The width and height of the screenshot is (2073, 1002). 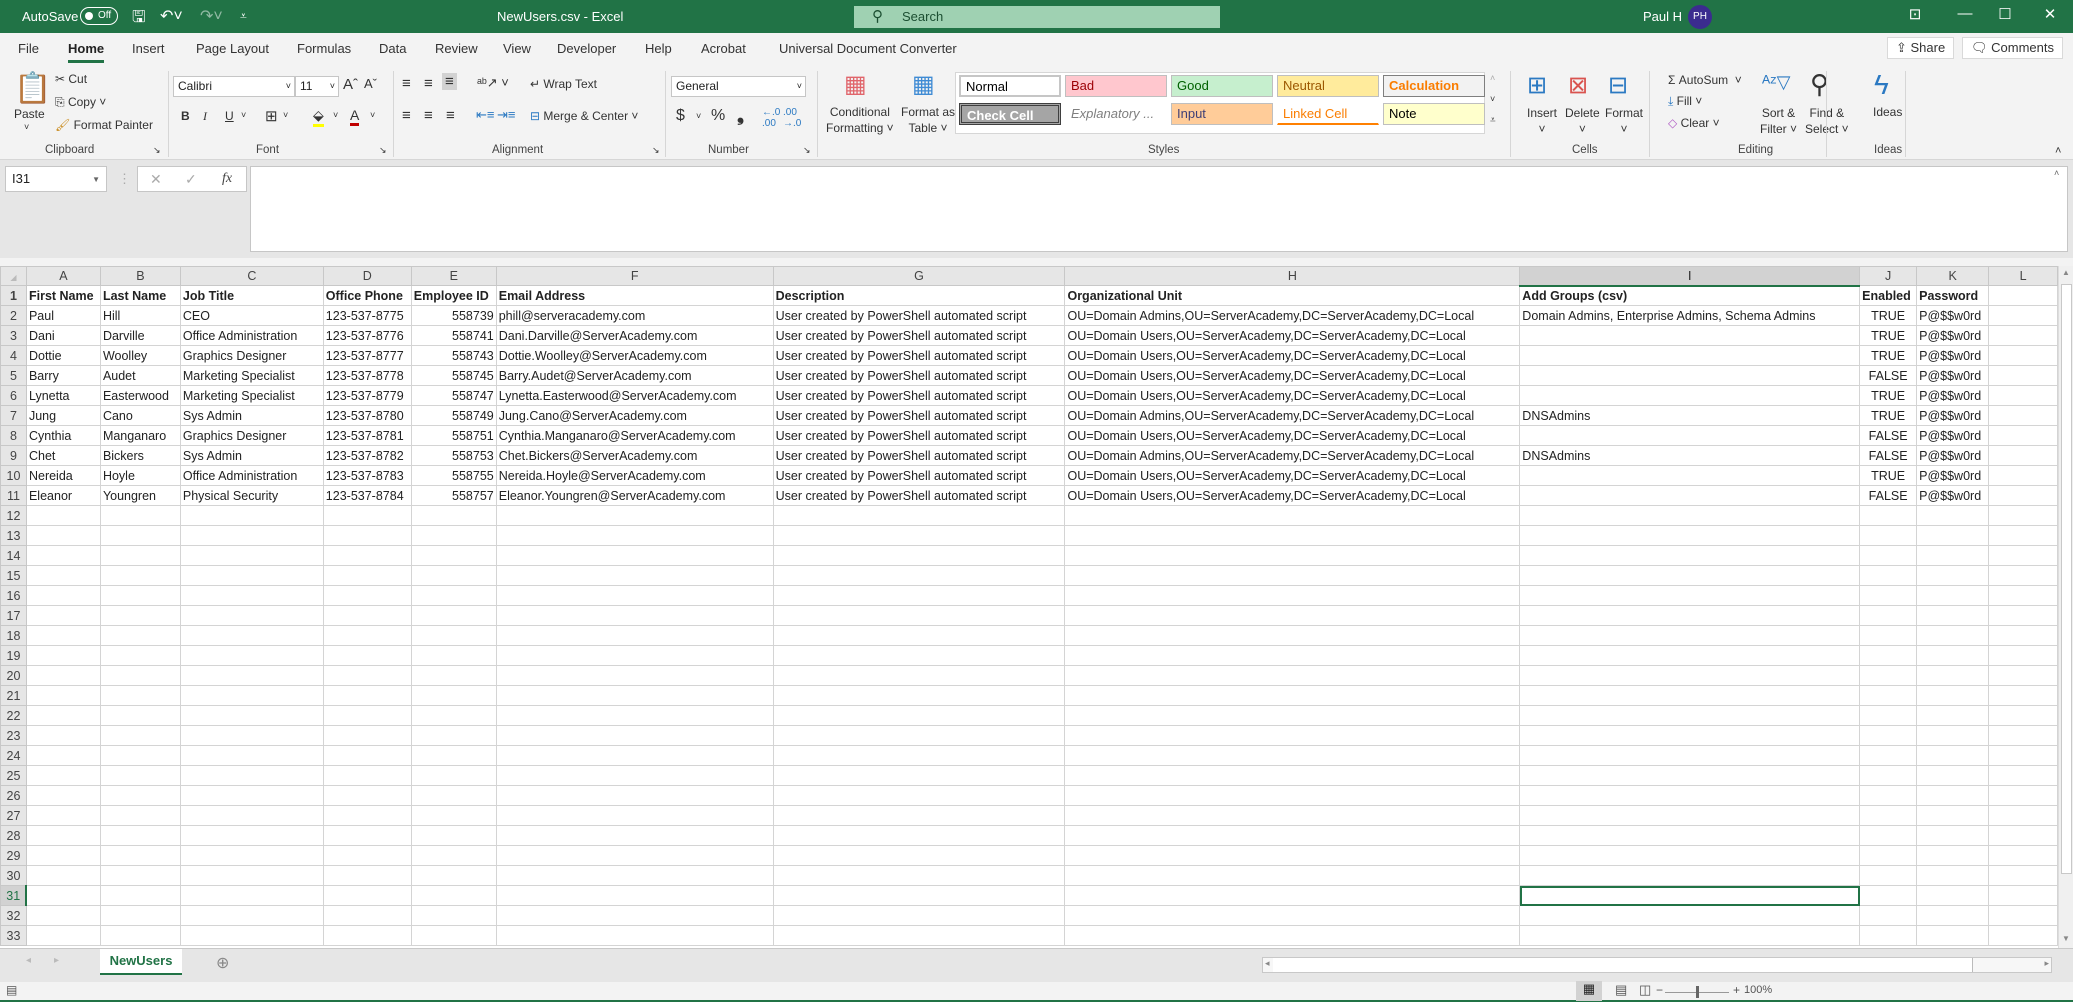 What do you see at coordinates (2023, 895) in the screenshot?
I see `cell-l31` at bounding box center [2023, 895].